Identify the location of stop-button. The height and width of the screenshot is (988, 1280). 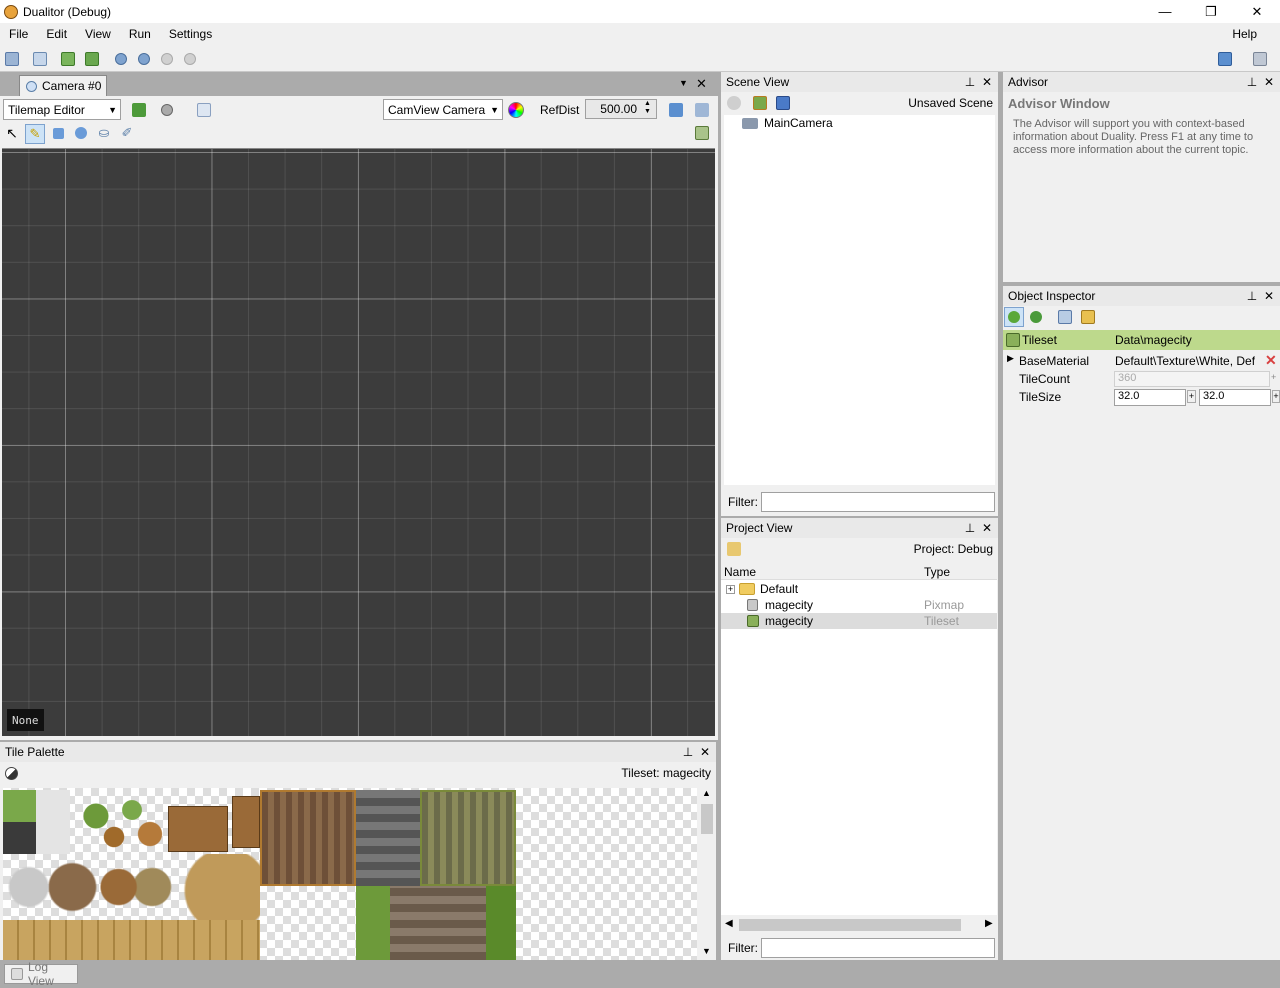
(190, 59).